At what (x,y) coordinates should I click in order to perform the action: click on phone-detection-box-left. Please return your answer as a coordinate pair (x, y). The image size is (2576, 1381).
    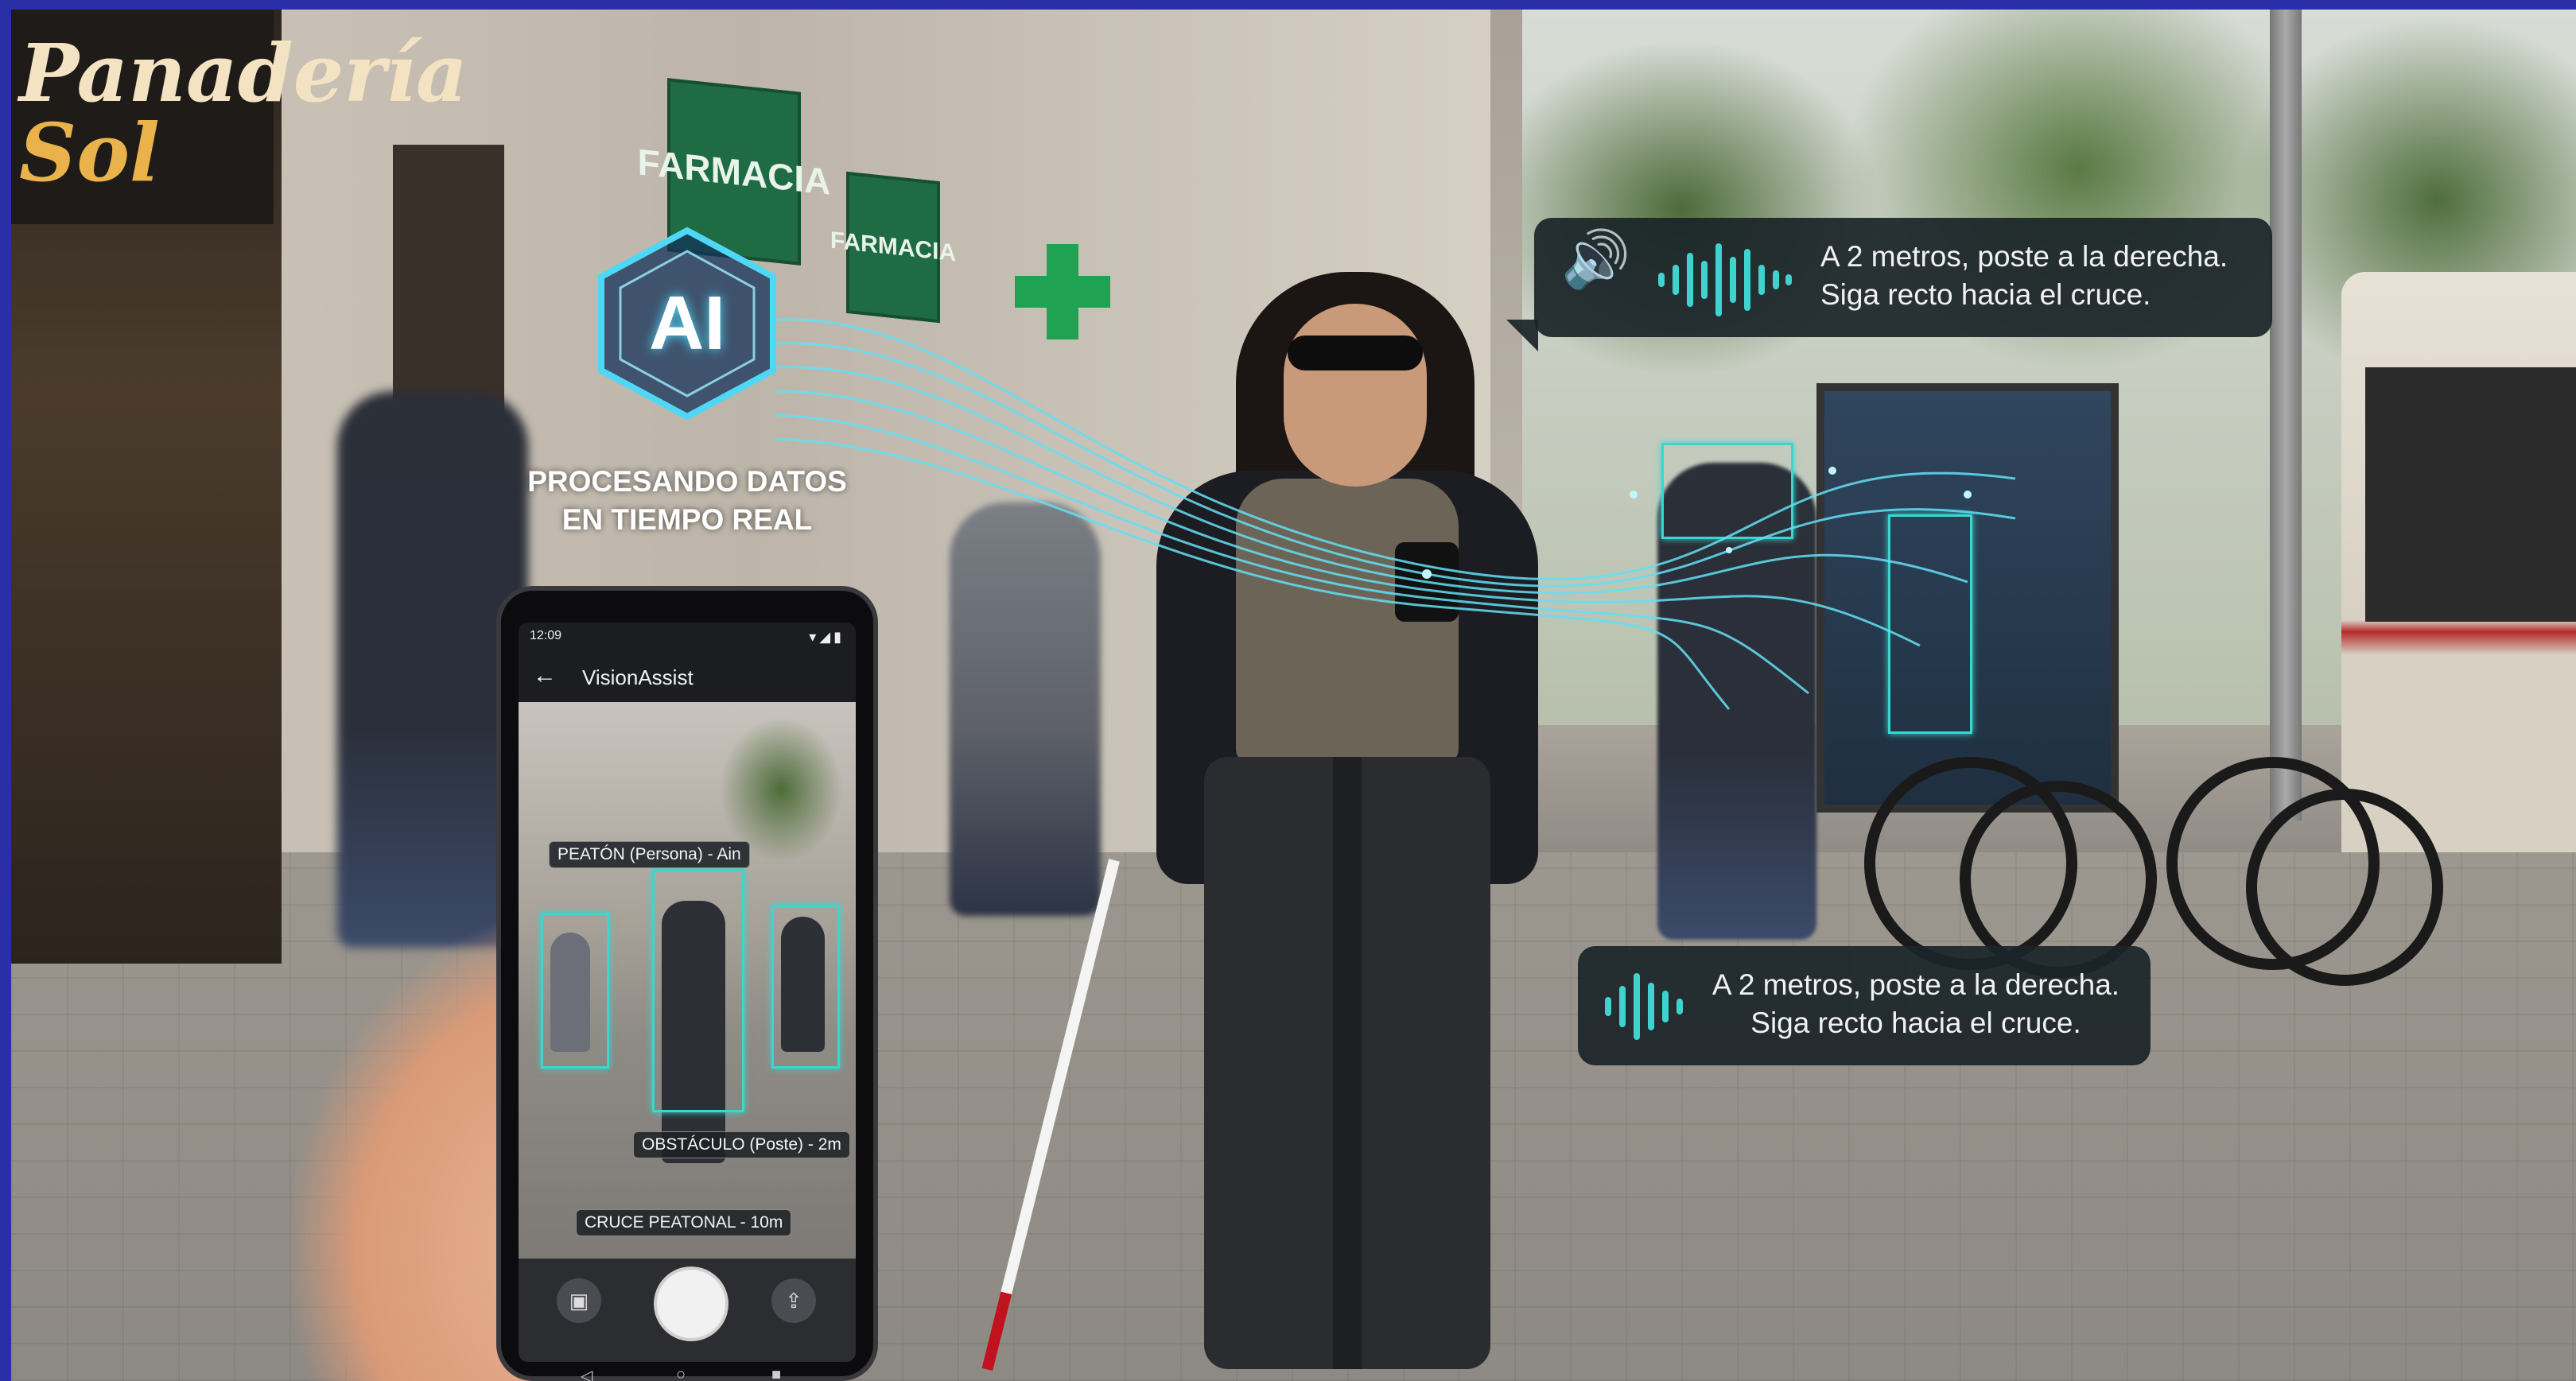
    Looking at the image, I should click on (575, 991).